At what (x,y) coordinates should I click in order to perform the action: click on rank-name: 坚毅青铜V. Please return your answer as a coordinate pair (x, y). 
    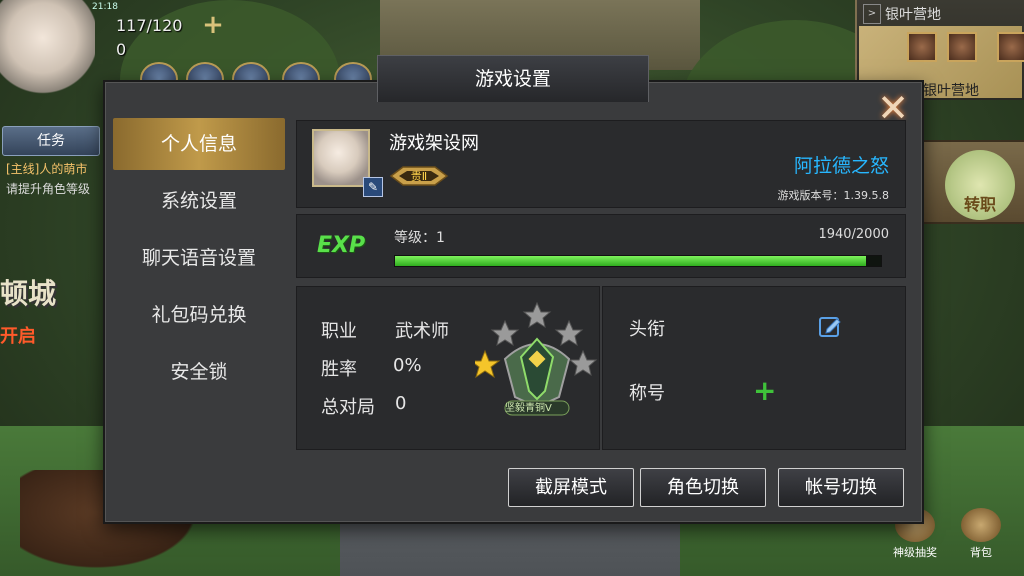
    Looking at the image, I should click on (528, 408).